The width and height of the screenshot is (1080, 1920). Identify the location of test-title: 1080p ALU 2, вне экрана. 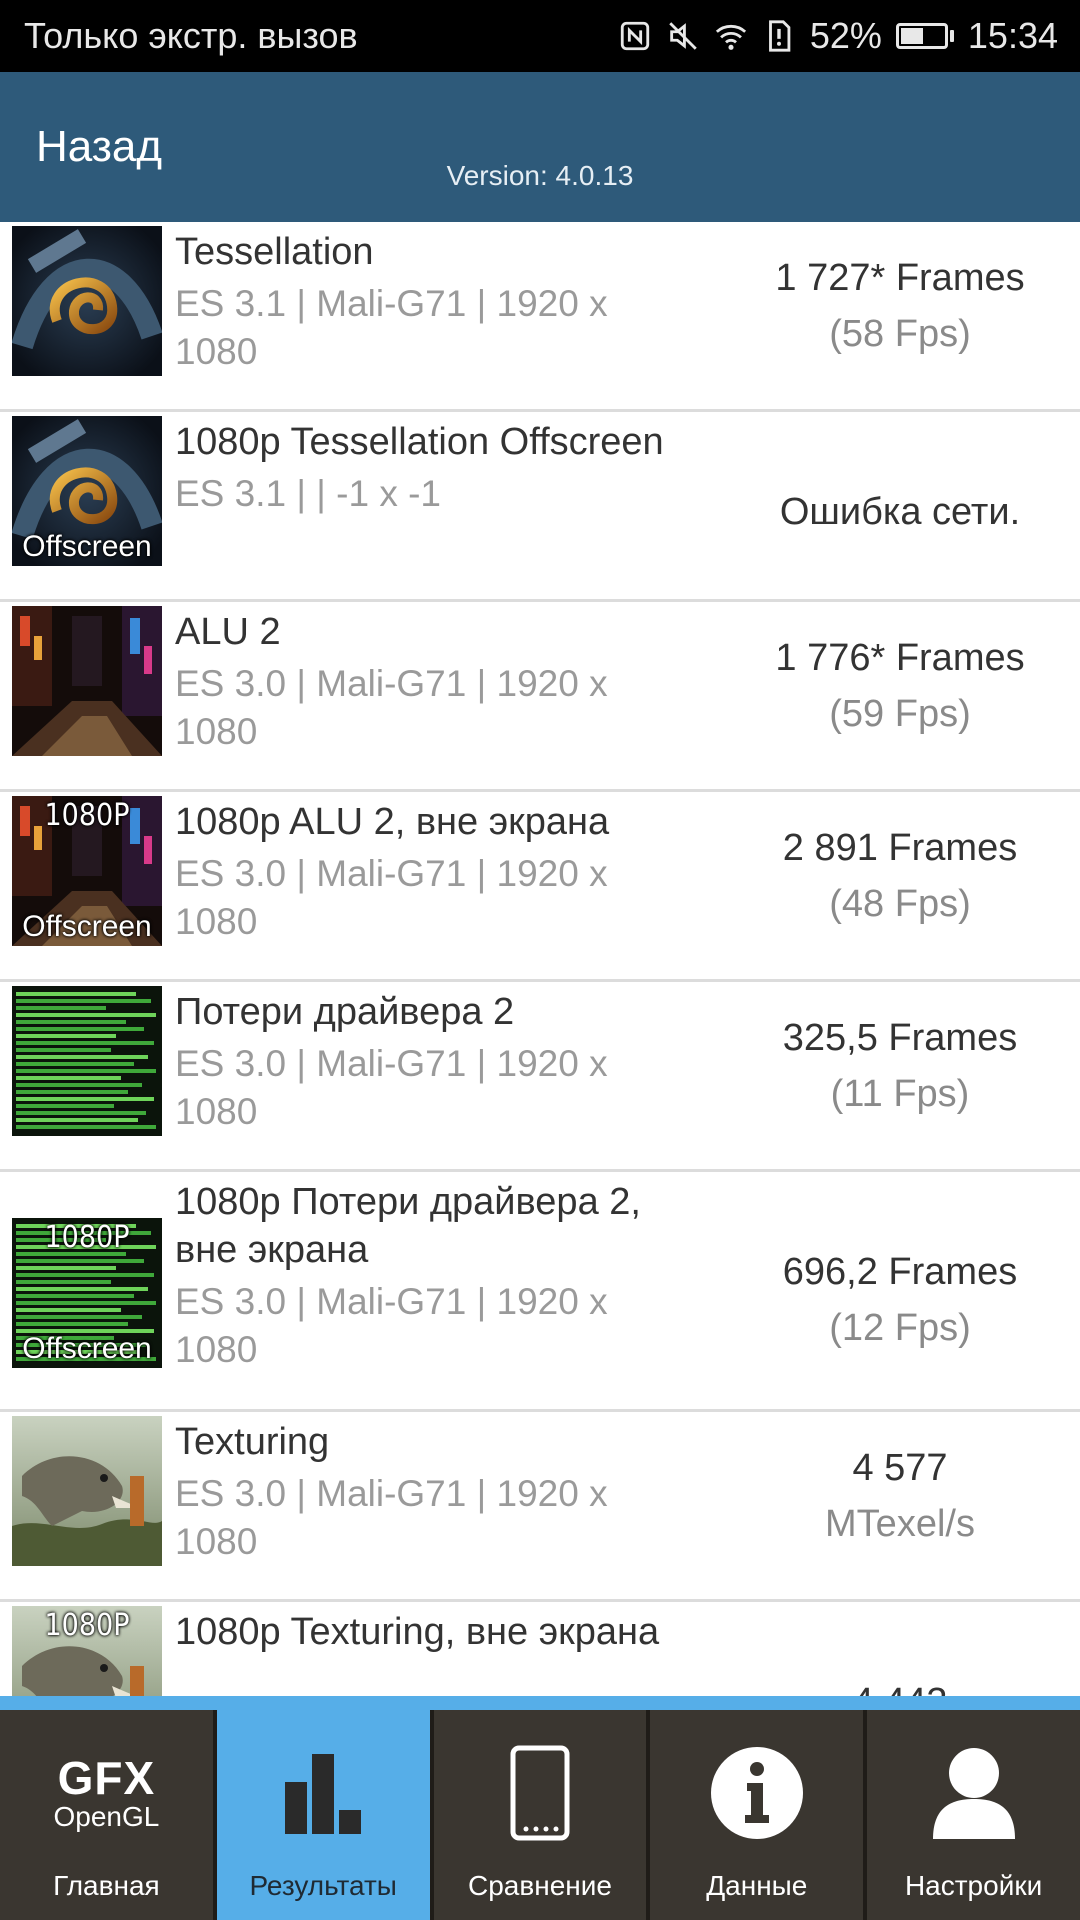
(392, 822).